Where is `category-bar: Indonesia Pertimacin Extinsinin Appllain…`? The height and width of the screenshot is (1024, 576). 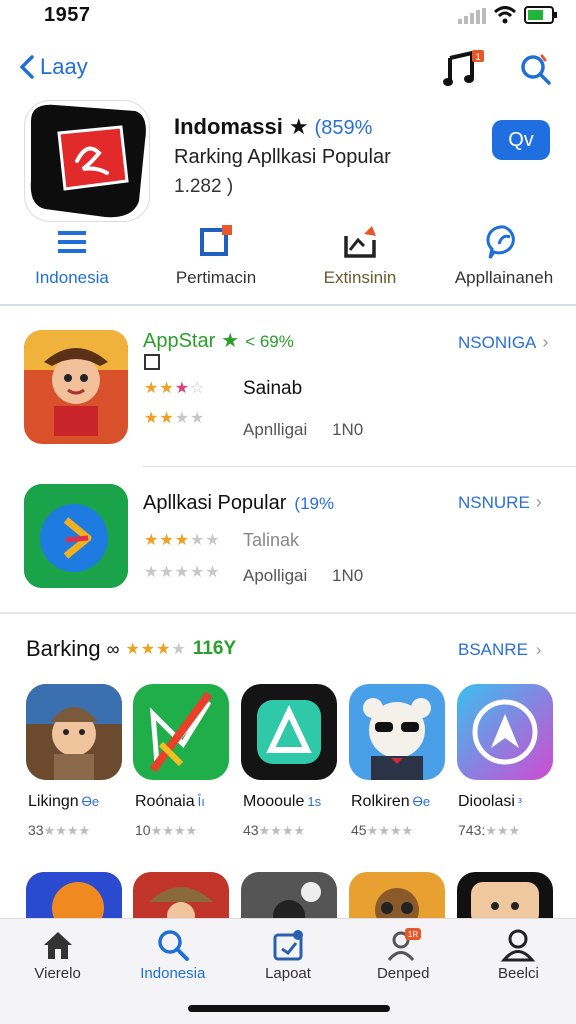 category-bar: Indonesia Pertimacin Extinsinin Appllain… is located at coordinates (288, 264).